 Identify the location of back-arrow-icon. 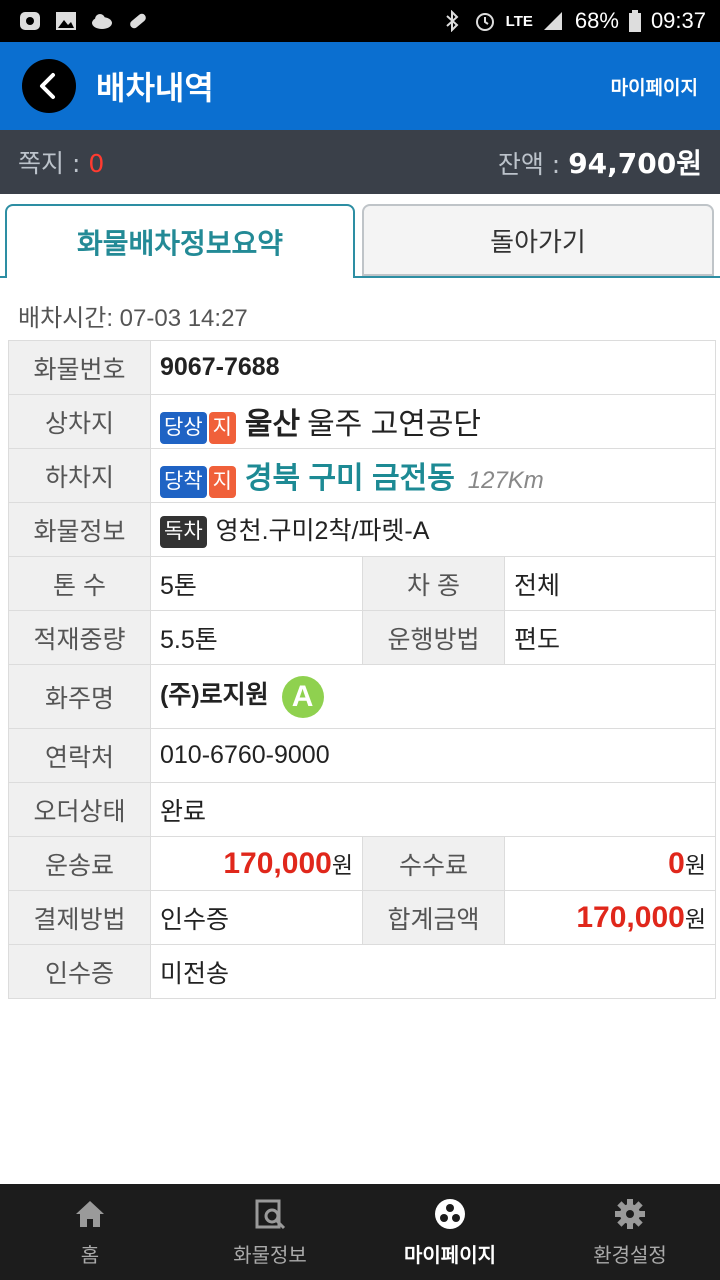
(47, 86).